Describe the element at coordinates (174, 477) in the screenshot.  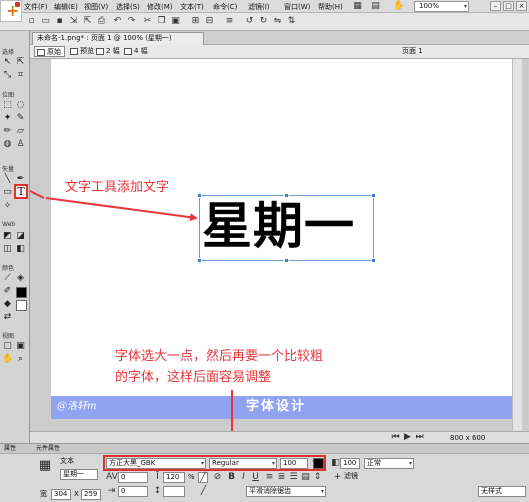
I see `leading-field: 120` at that location.